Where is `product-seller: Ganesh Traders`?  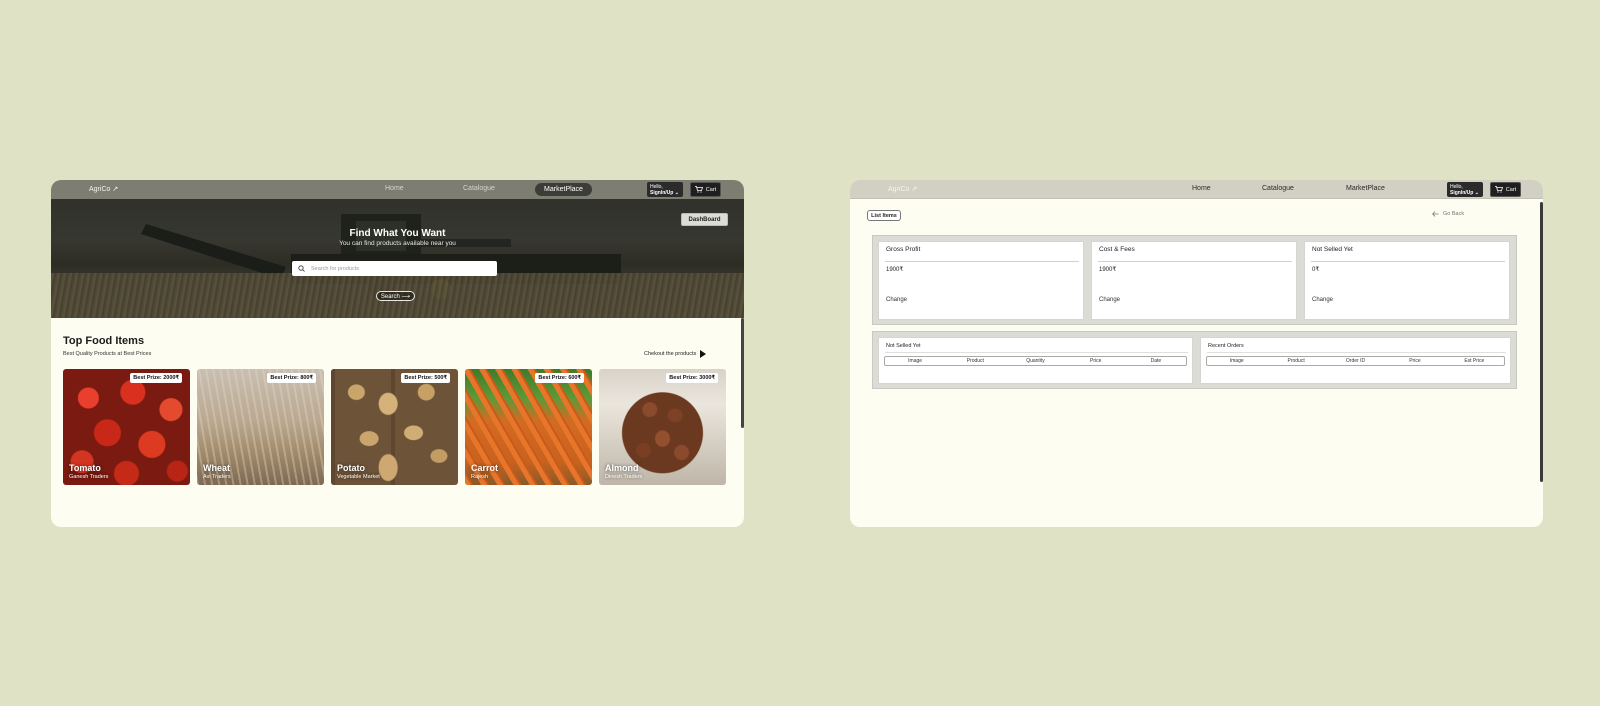
product-seller: Ganesh Traders is located at coordinates (89, 477).